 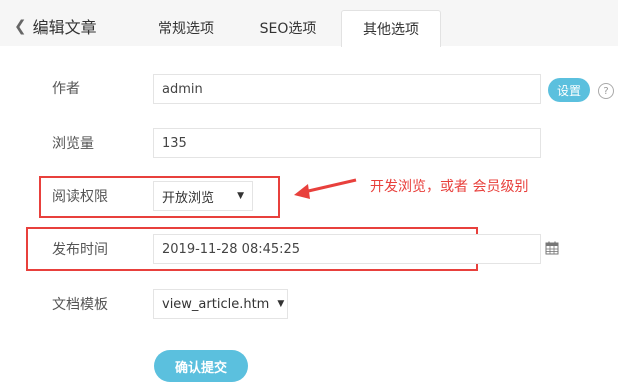 I want to click on annotation-note: 开发浏览，或者 会员级别, so click(x=449, y=187).